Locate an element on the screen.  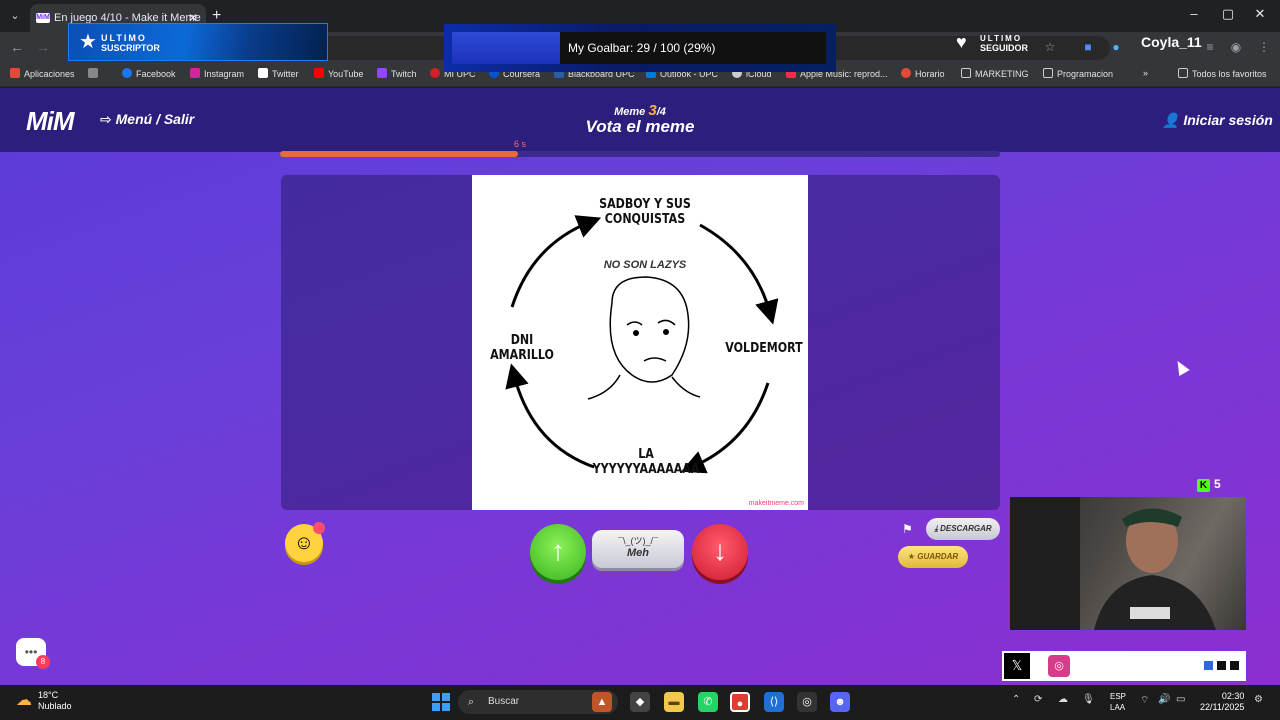
search-icon: ⌕ is located at coordinates (471, 702).